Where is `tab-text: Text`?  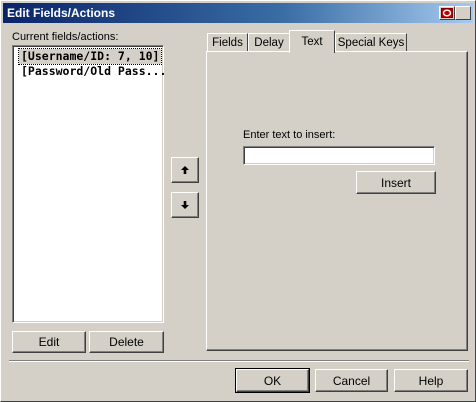 tab-text: Text is located at coordinates (312, 41).